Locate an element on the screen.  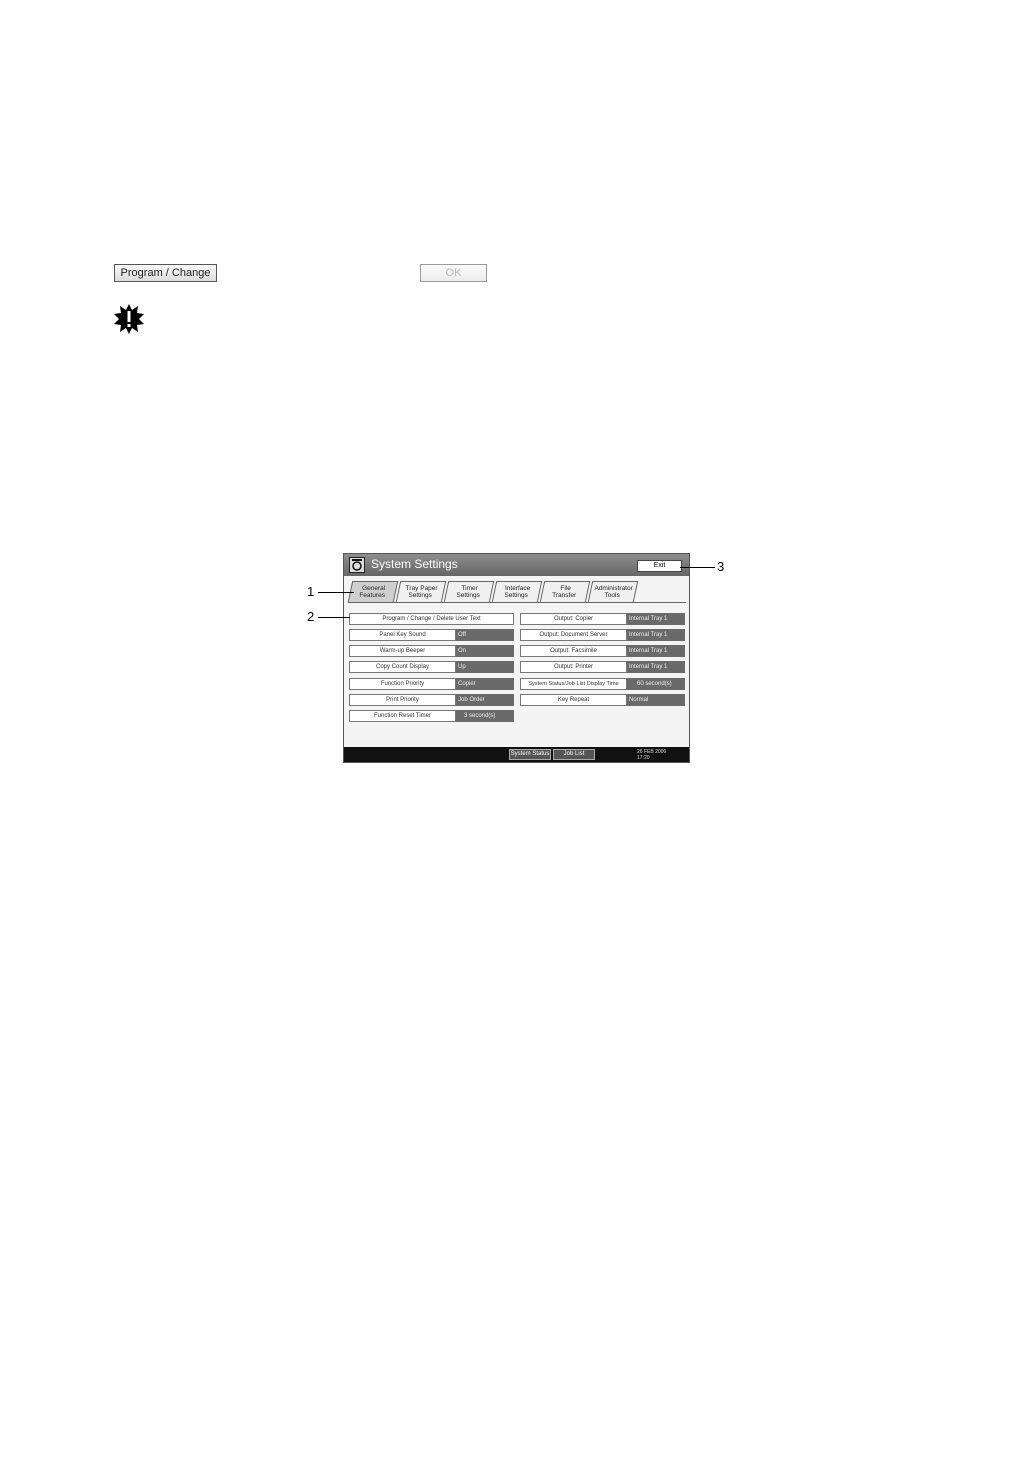
copy-count-display-button: Copy Count Display is located at coordinates (402, 667).